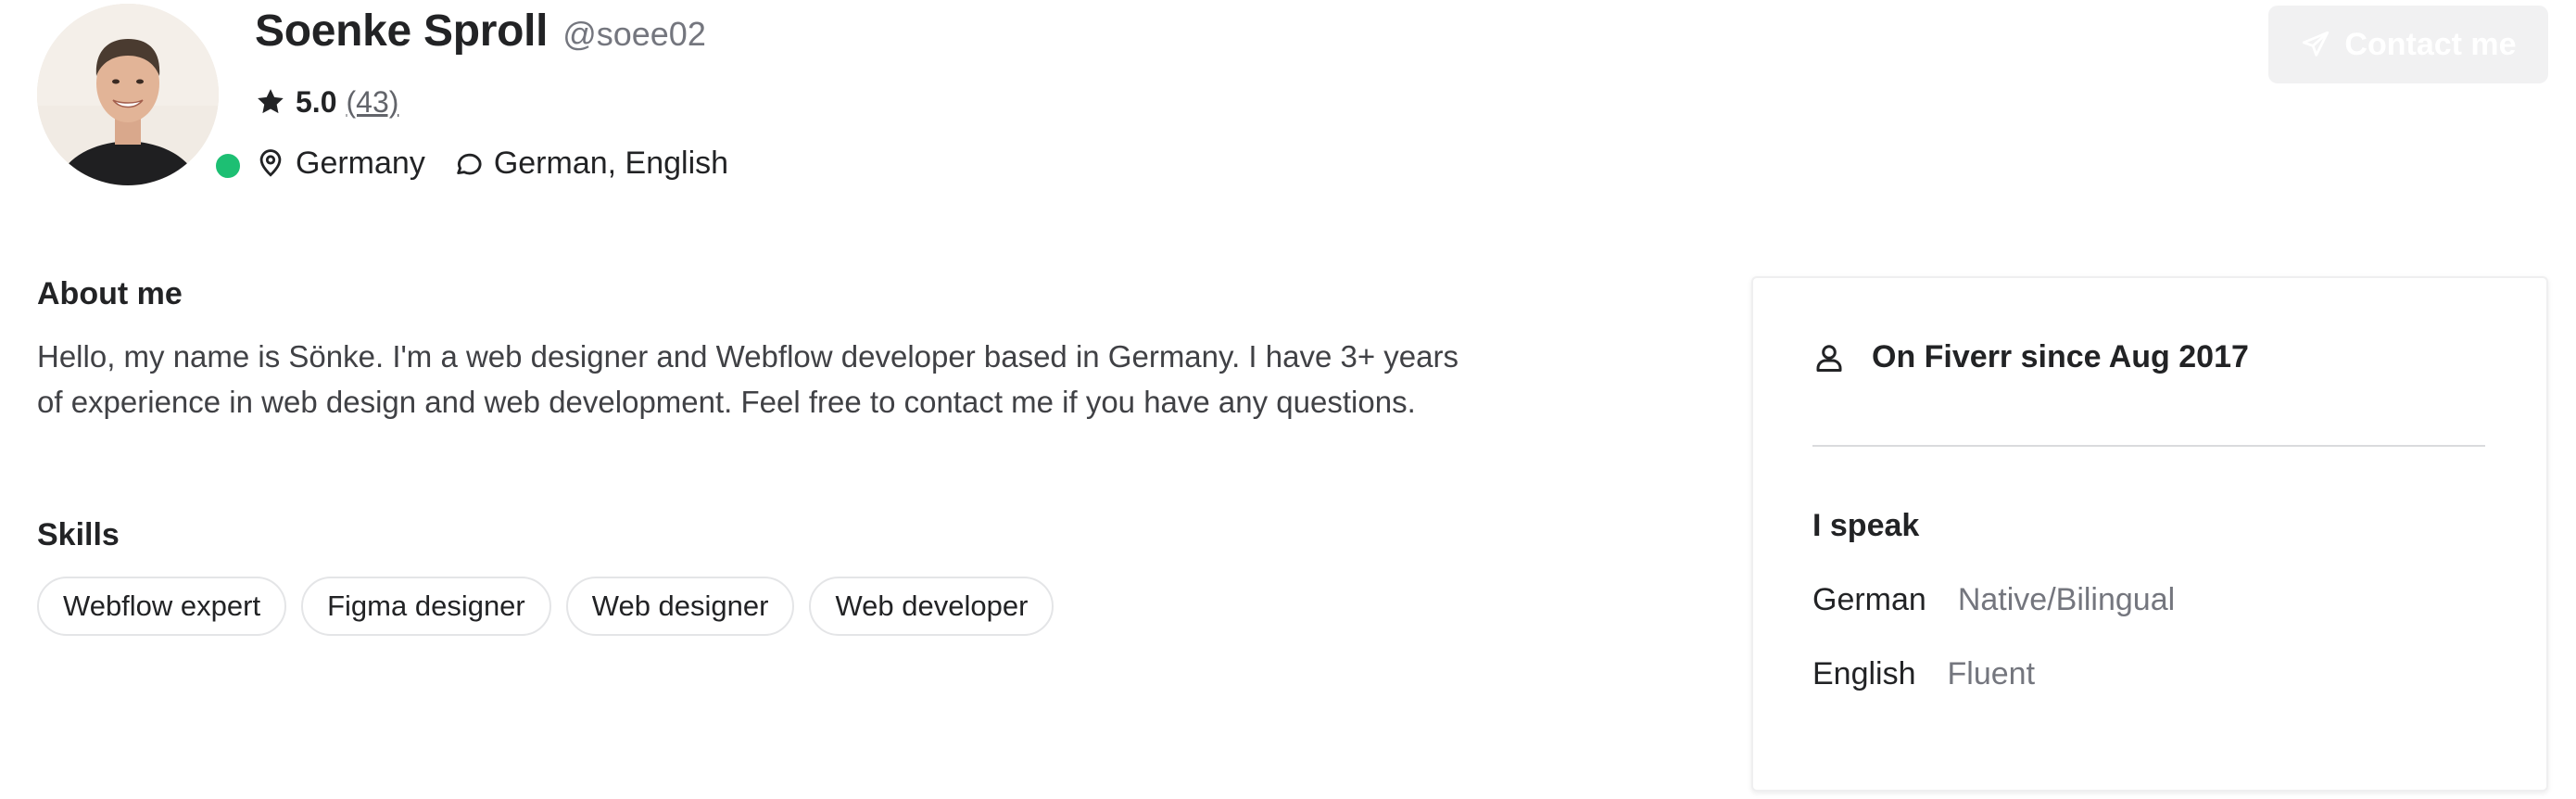 The height and width of the screenshot is (799, 2576). Describe the element at coordinates (634, 34) in the screenshot. I see `seller-username: @soee02` at that location.